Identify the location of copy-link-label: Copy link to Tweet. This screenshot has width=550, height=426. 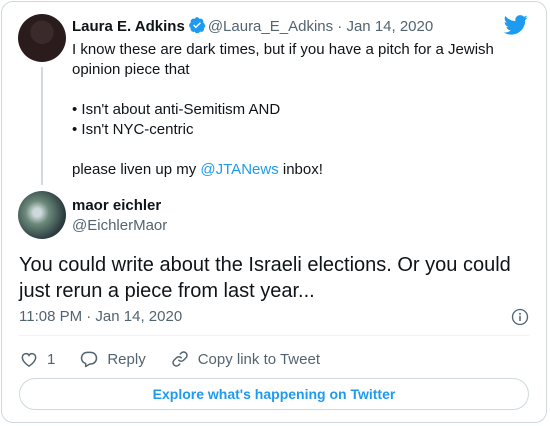
(258, 359).